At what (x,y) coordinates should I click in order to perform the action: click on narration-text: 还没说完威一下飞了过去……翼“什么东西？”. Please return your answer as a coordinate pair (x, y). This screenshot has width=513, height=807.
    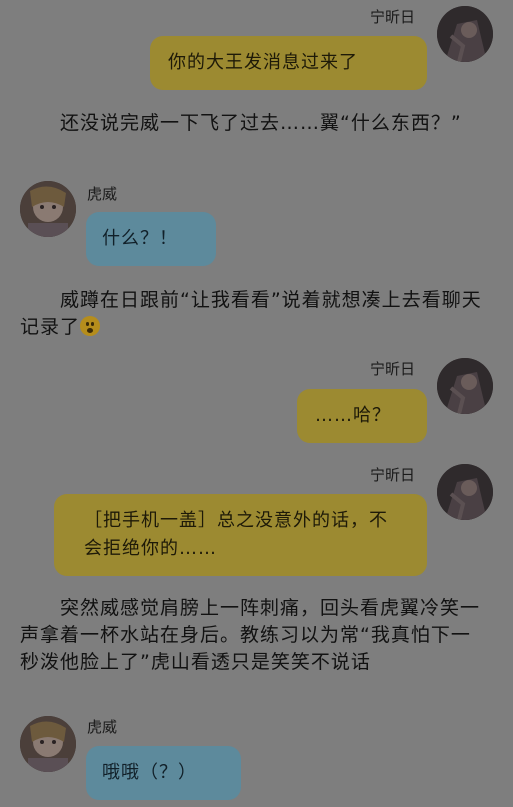
    Looking at the image, I should click on (261, 123).